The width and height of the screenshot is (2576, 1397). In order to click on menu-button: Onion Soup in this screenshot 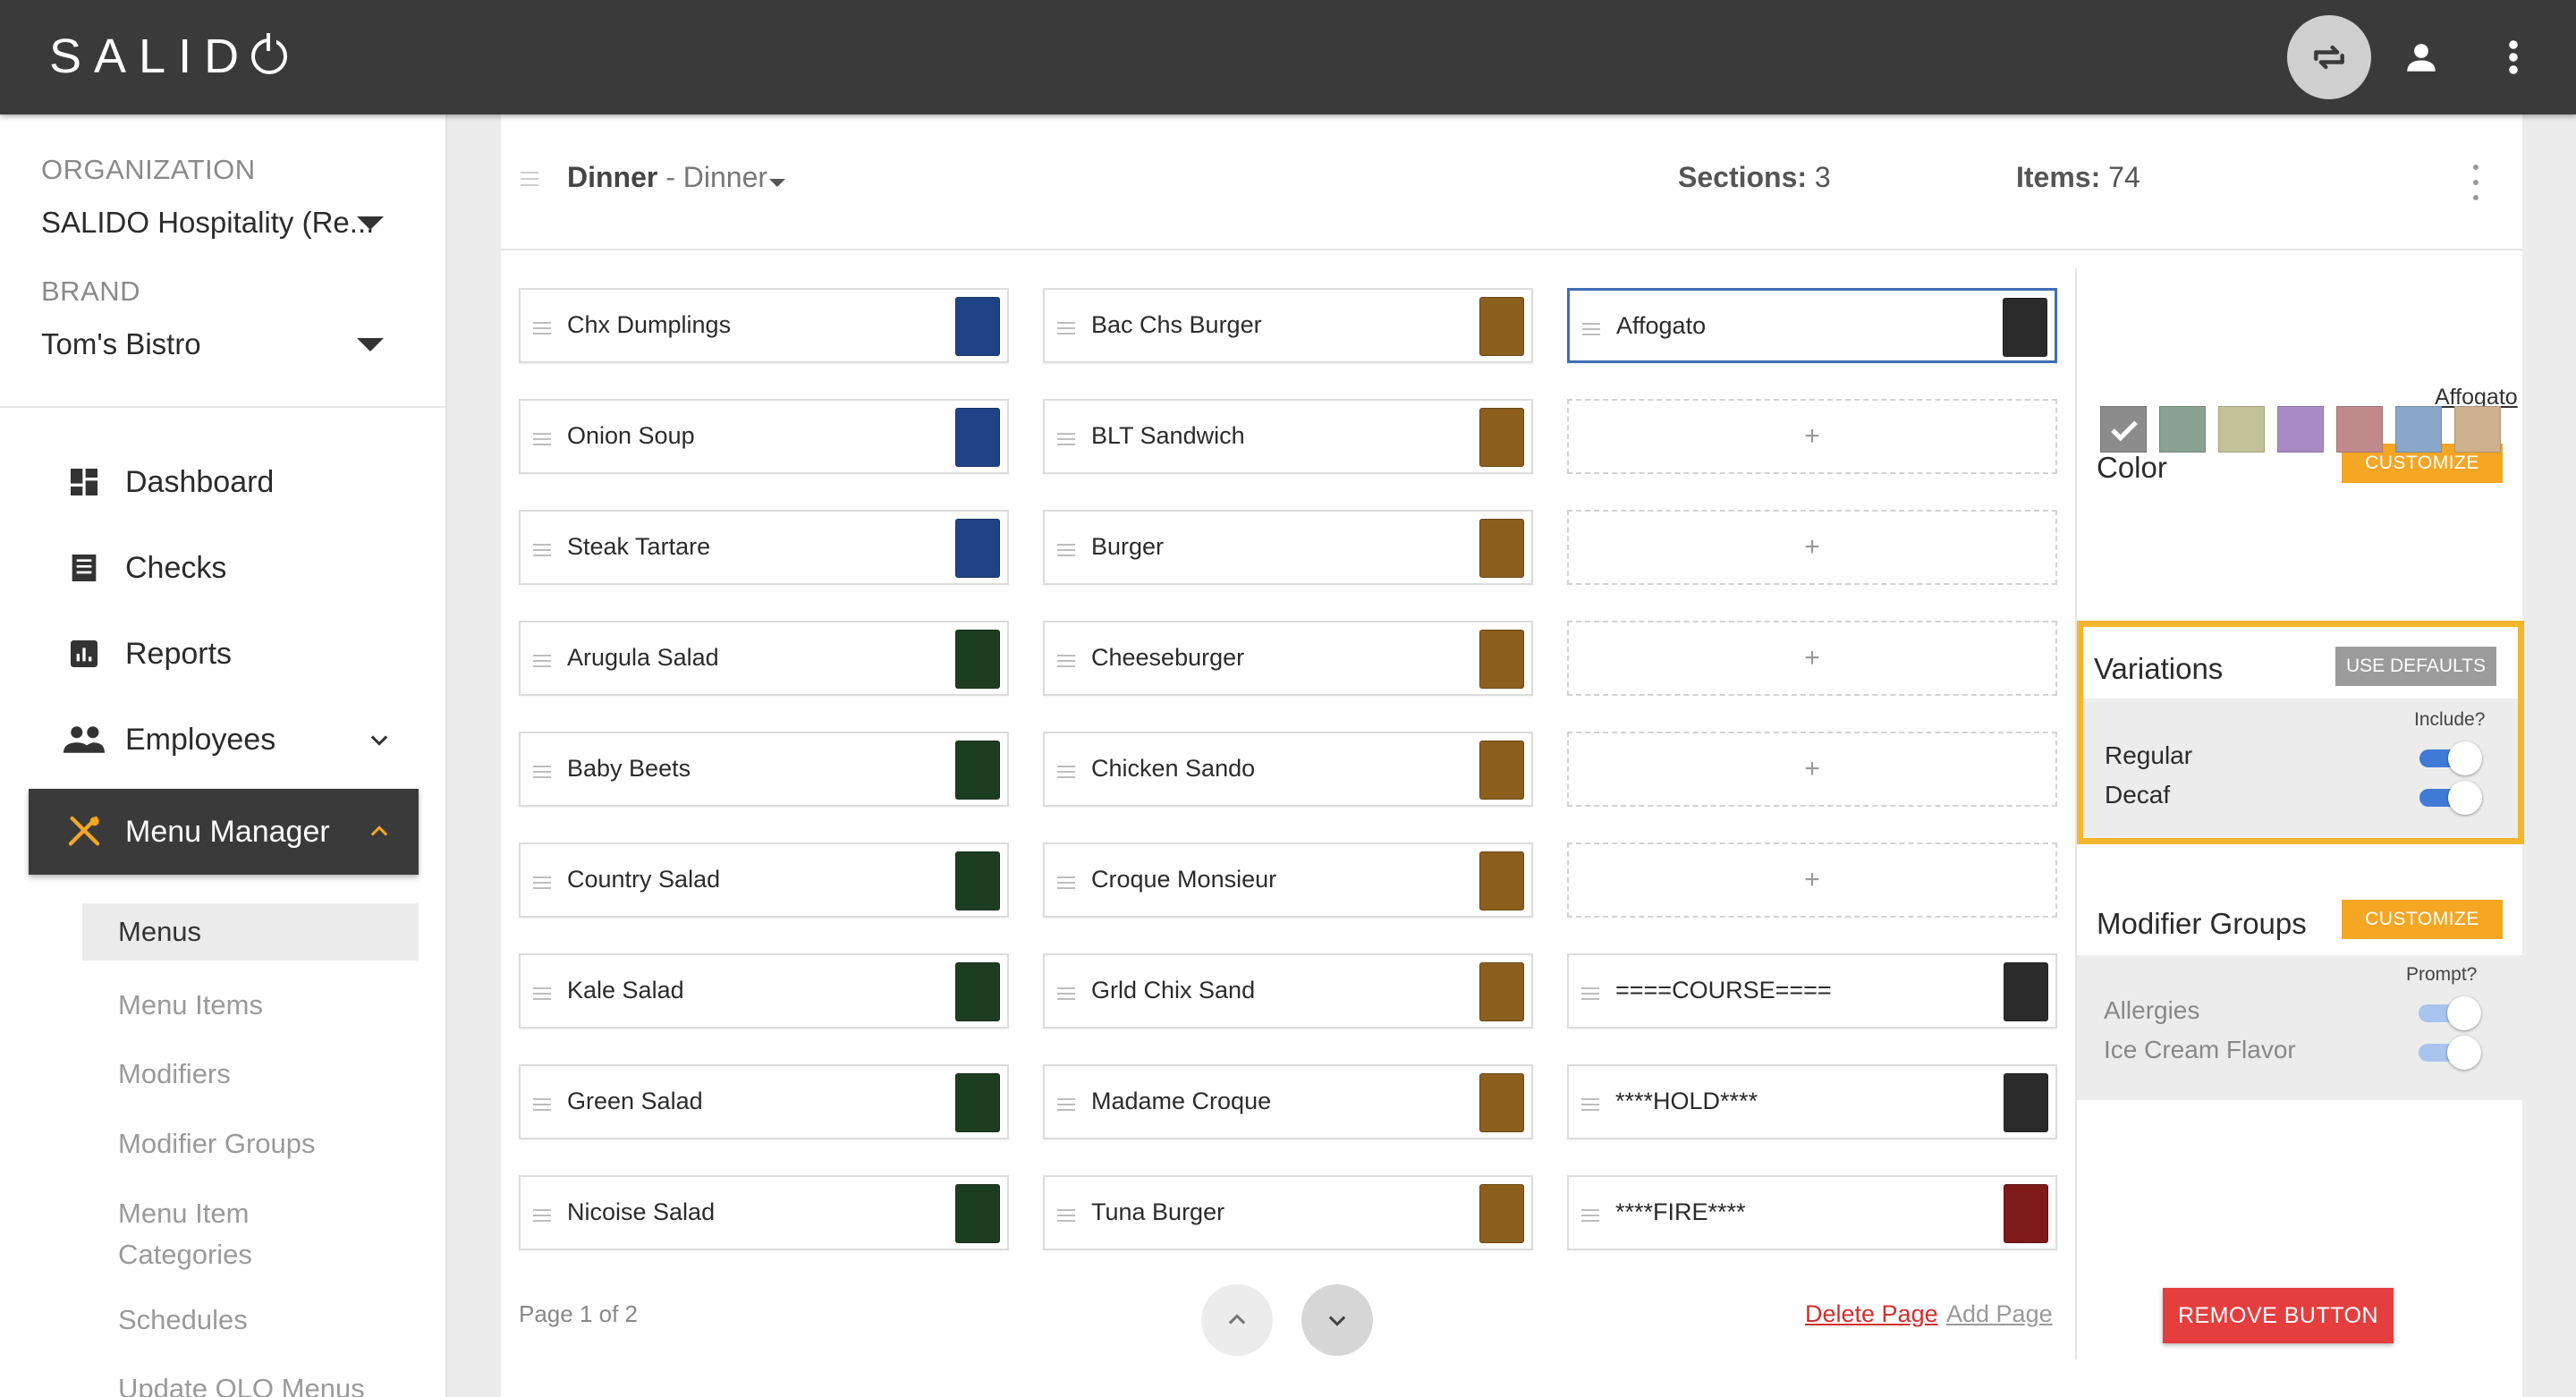, I will do `click(764, 436)`.